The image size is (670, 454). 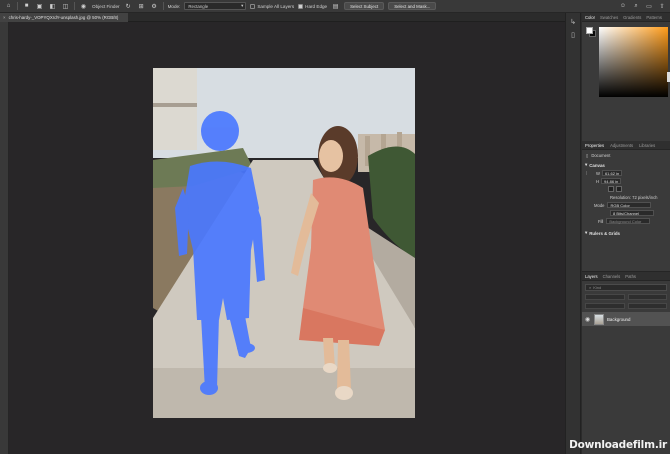 What do you see at coordinates (623, 6) in the screenshot?
I see `user-icon: ☺` at bounding box center [623, 6].